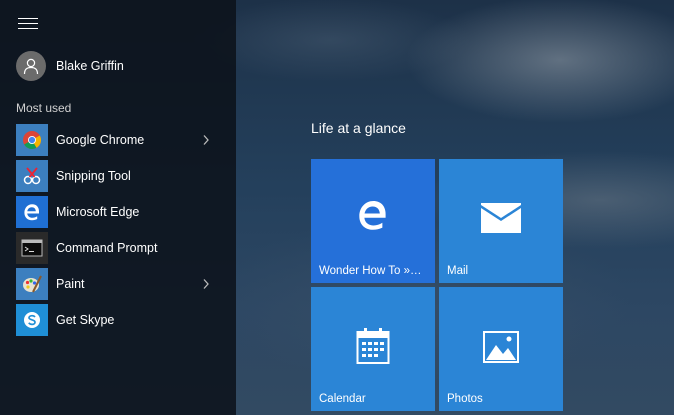 The width and height of the screenshot is (674, 415). What do you see at coordinates (70, 284) in the screenshot?
I see `app-label: Paint` at bounding box center [70, 284].